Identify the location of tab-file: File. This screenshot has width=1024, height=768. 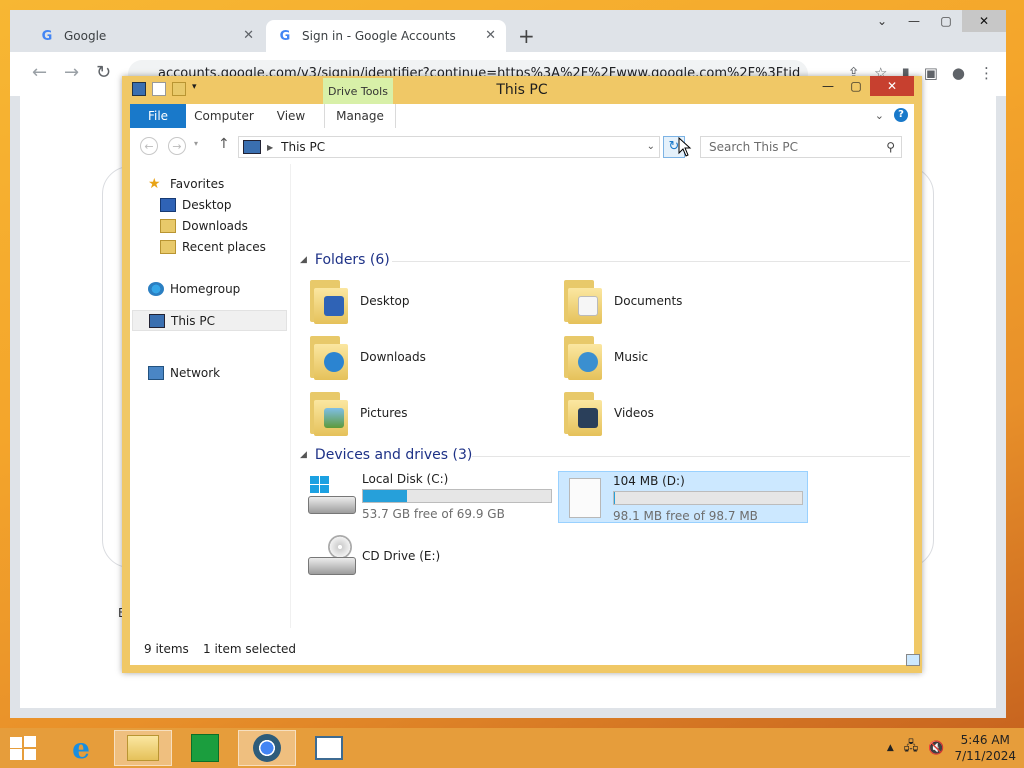
(158, 116).